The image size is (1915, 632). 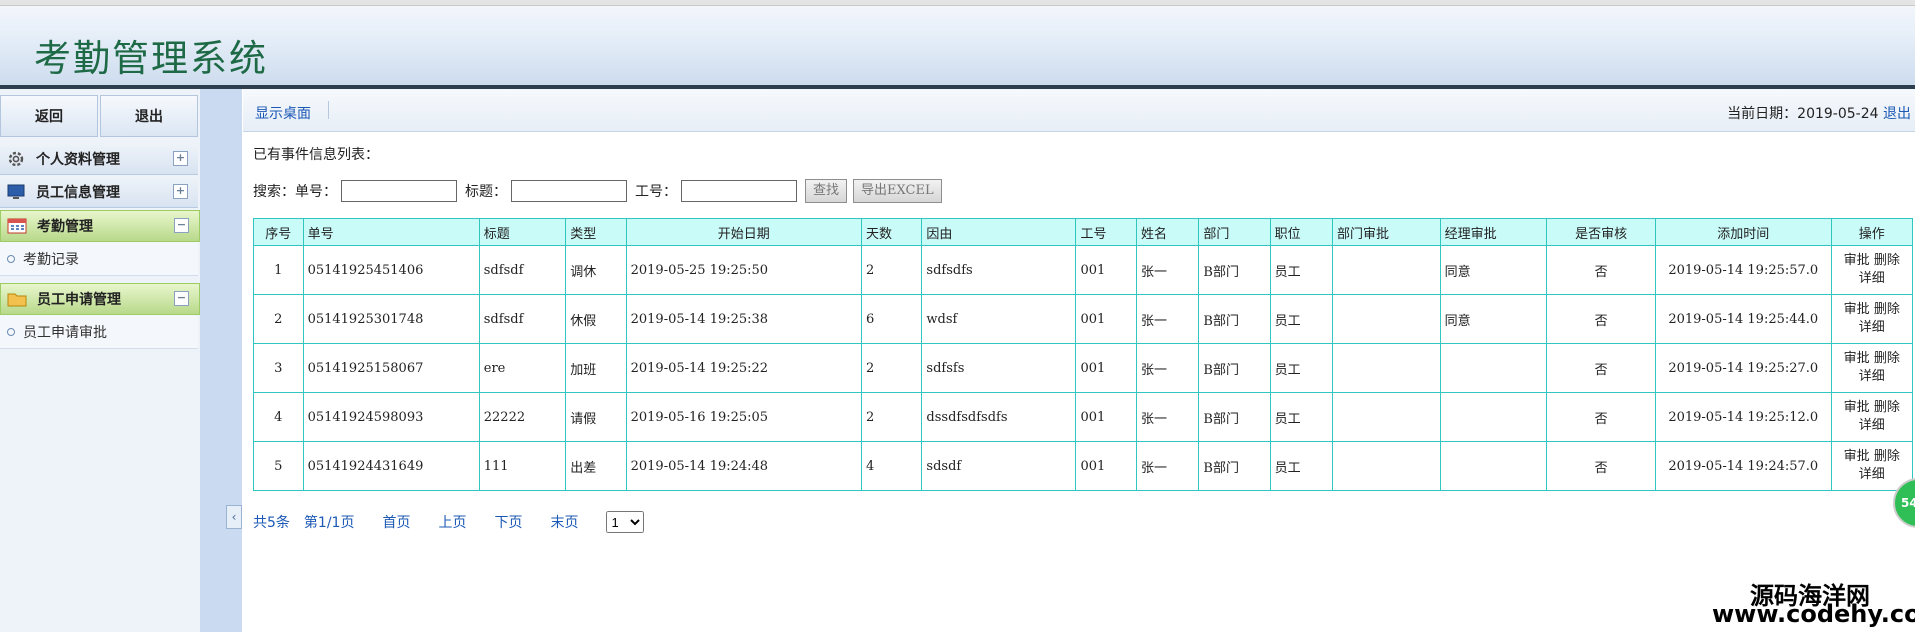 I want to click on menu-personal-profile: 个人资料管理 +, so click(x=99, y=159).